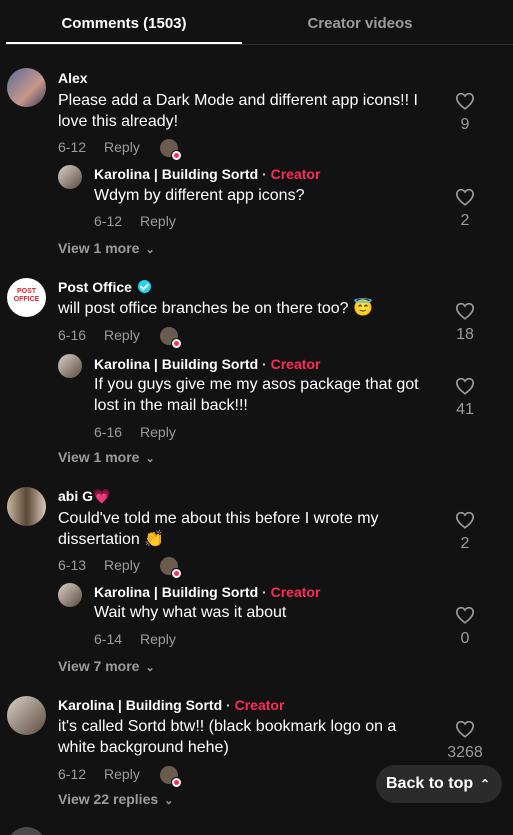  What do you see at coordinates (465, 124) in the screenshot?
I see `like-count: 9` at bounding box center [465, 124].